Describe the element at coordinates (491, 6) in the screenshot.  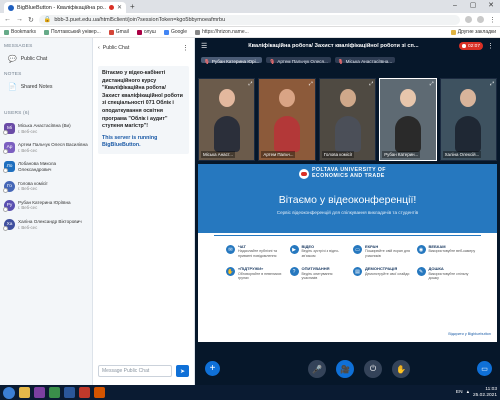
I see `close-window-button: ✕` at that location.